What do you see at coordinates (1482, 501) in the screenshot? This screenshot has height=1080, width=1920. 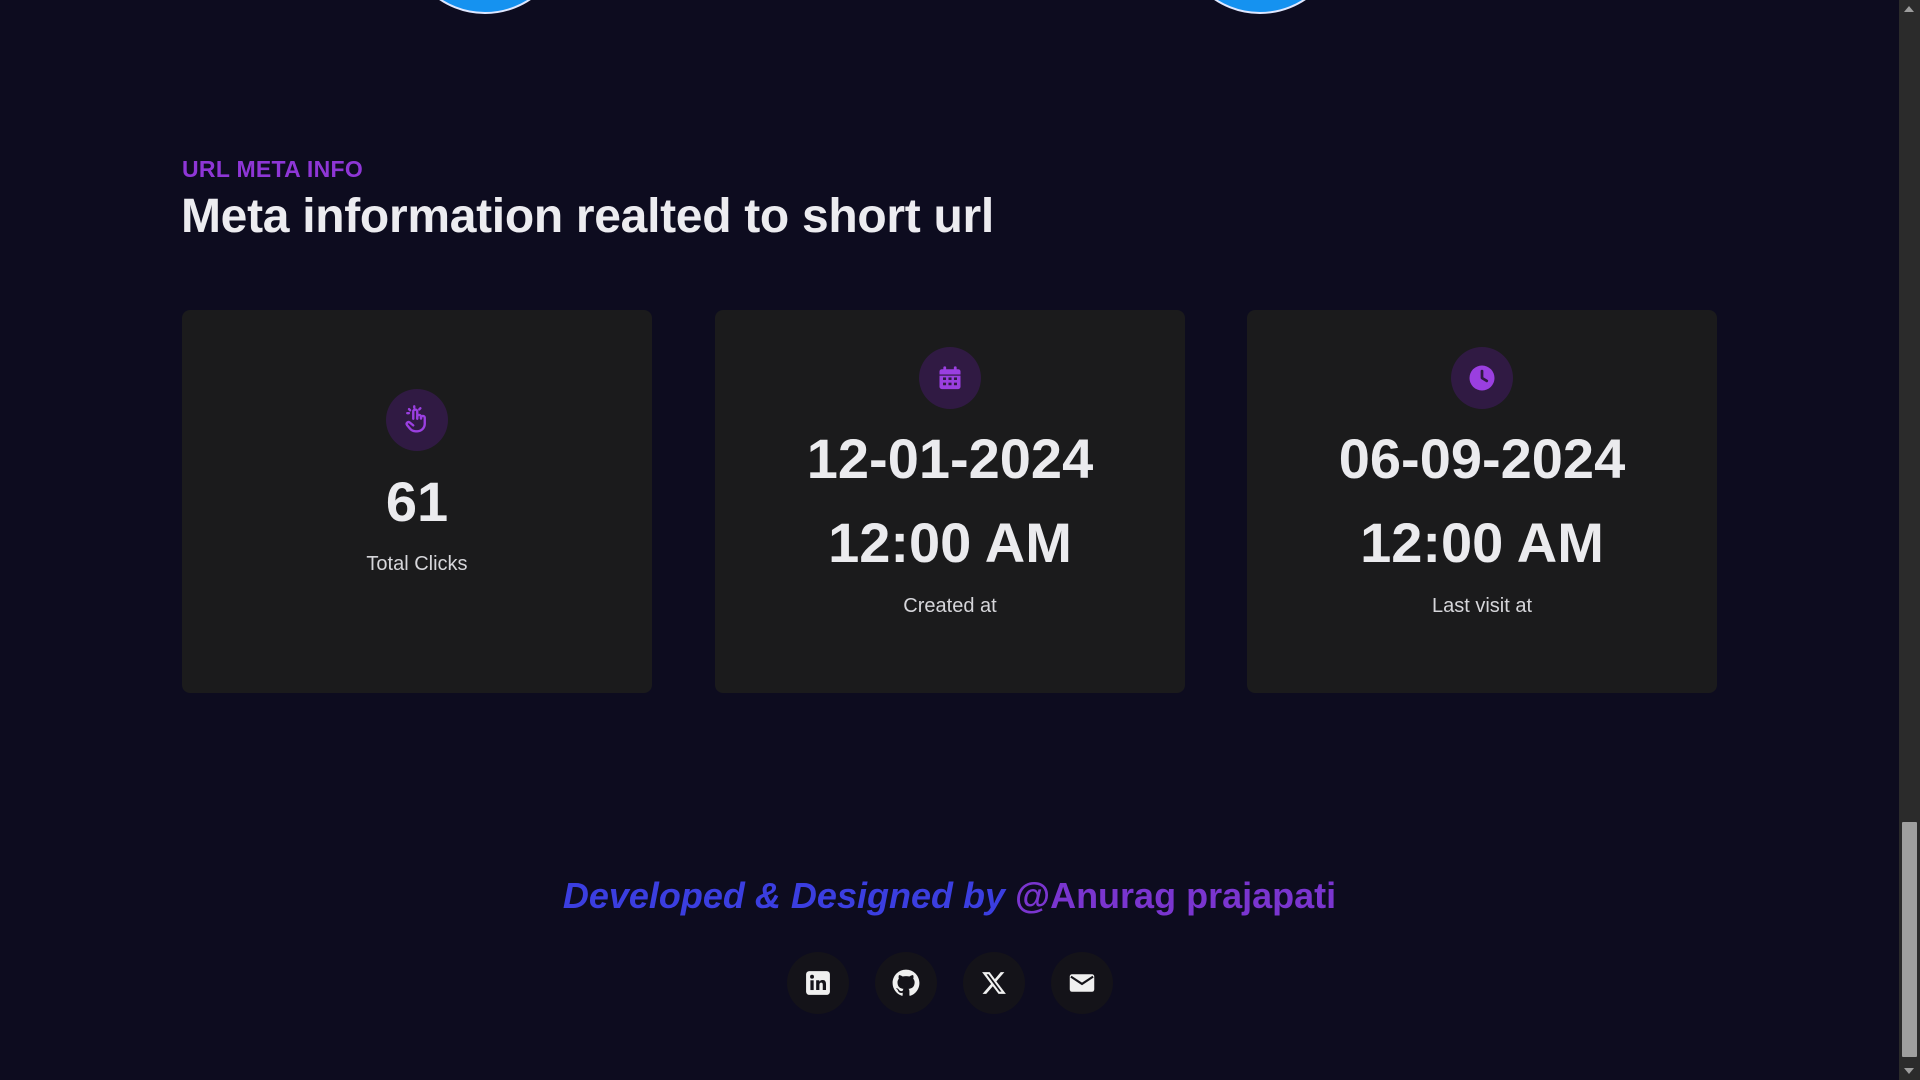 I see `last-visit-card: 06-09-2024 12:00 AM Last visit at` at bounding box center [1482, 501].